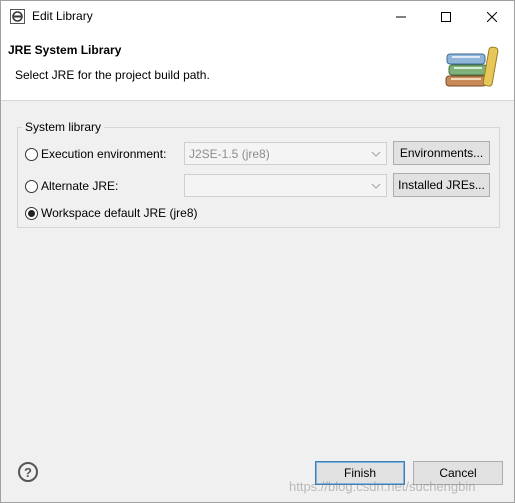  Describe the element at coordinates (31, 213) in the screenshot. I see `workspace-default-jre-radio` at that location.